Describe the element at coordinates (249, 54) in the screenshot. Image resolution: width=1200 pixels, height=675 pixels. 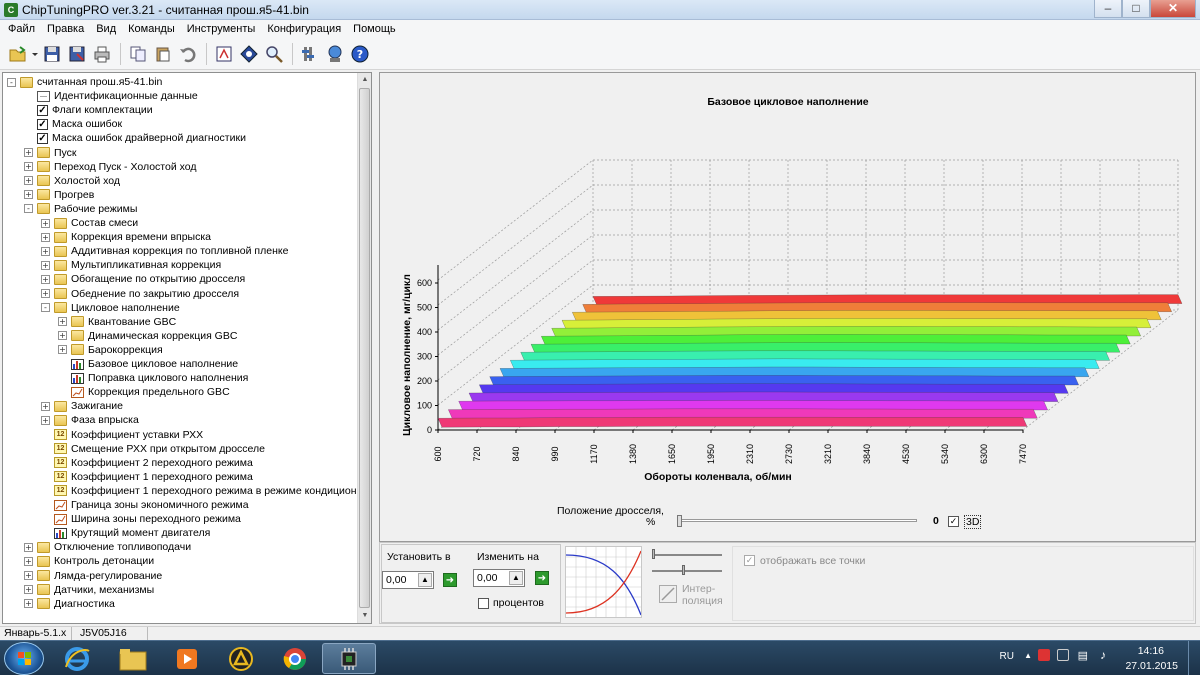
I see `checksum-icon` at that location.